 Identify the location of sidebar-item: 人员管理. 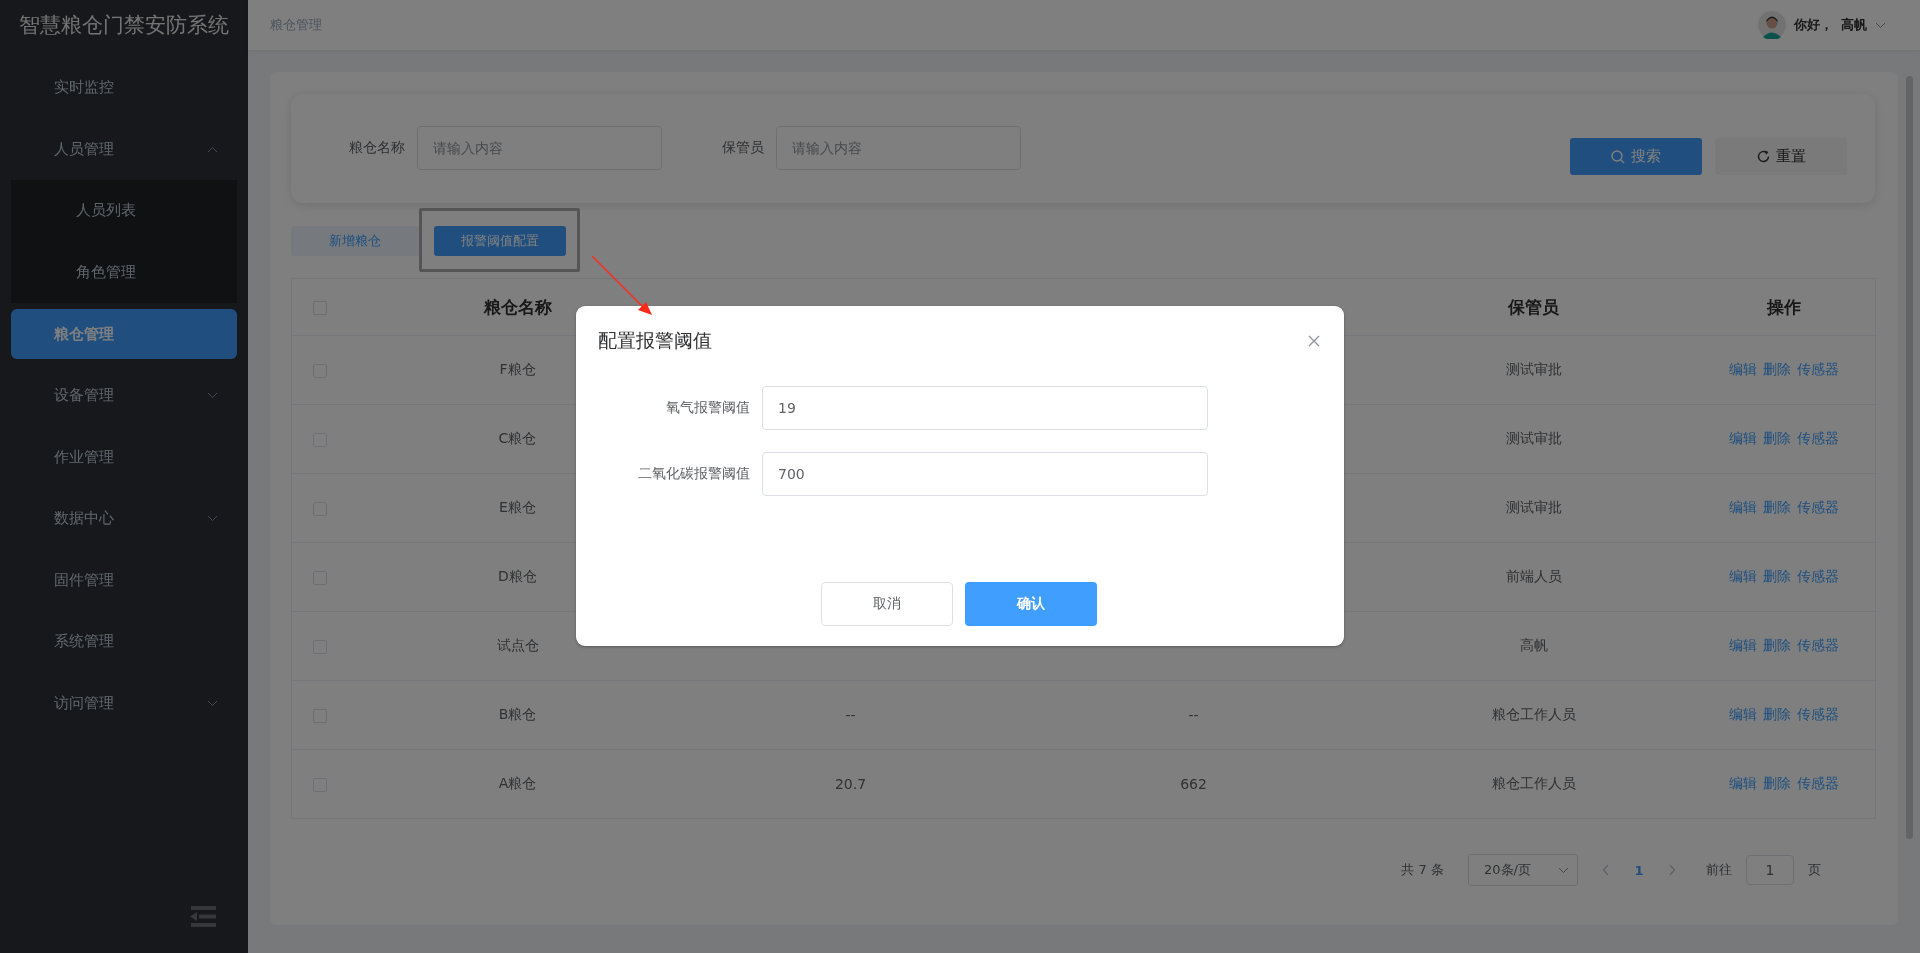
(124, 149).